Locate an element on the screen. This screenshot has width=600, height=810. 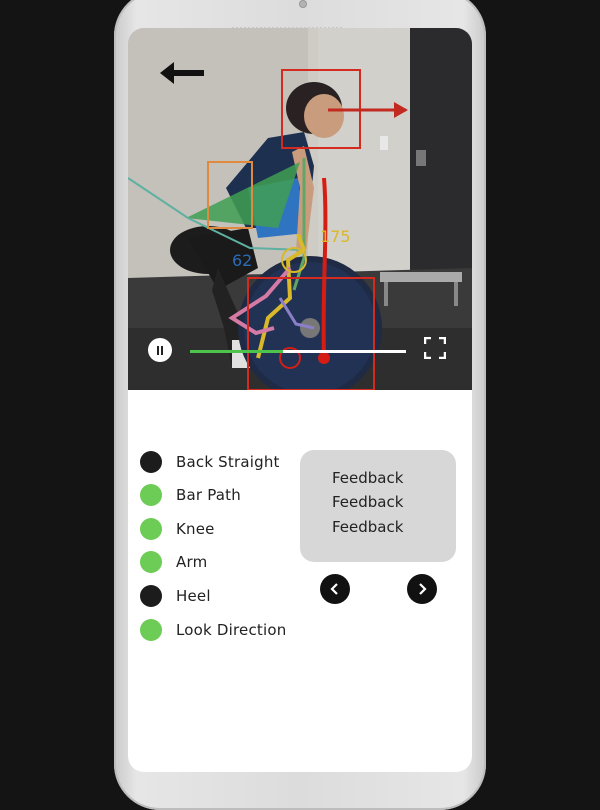
next-feedback-button is located at coordinates (422, 589).